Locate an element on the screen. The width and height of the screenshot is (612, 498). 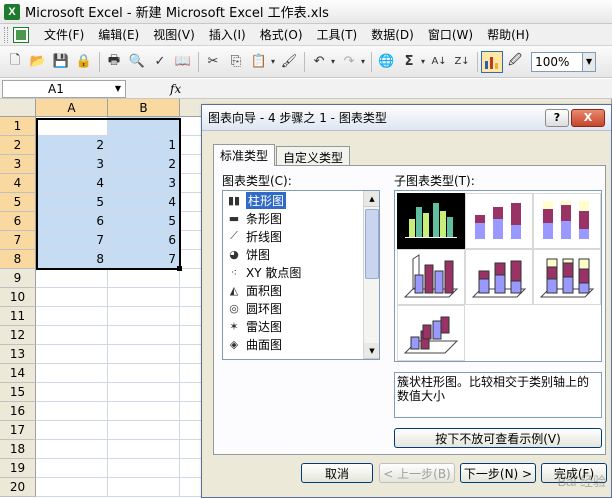
chart-type-item: ▮▮ 柱形图 is located at coordinates (301, 200).